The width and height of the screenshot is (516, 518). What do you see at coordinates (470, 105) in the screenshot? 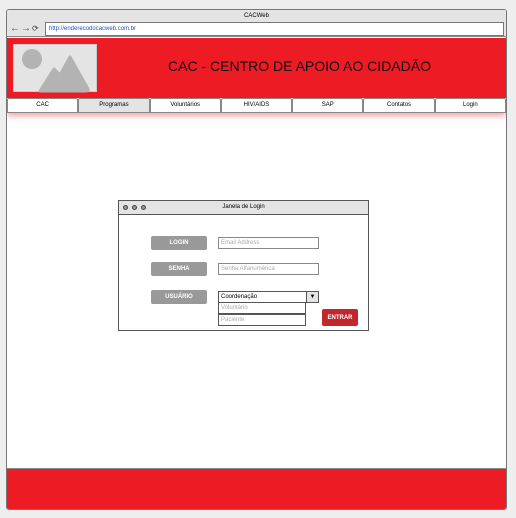
I see `nav-tab-login: Login` at bounding box center [470, 105].